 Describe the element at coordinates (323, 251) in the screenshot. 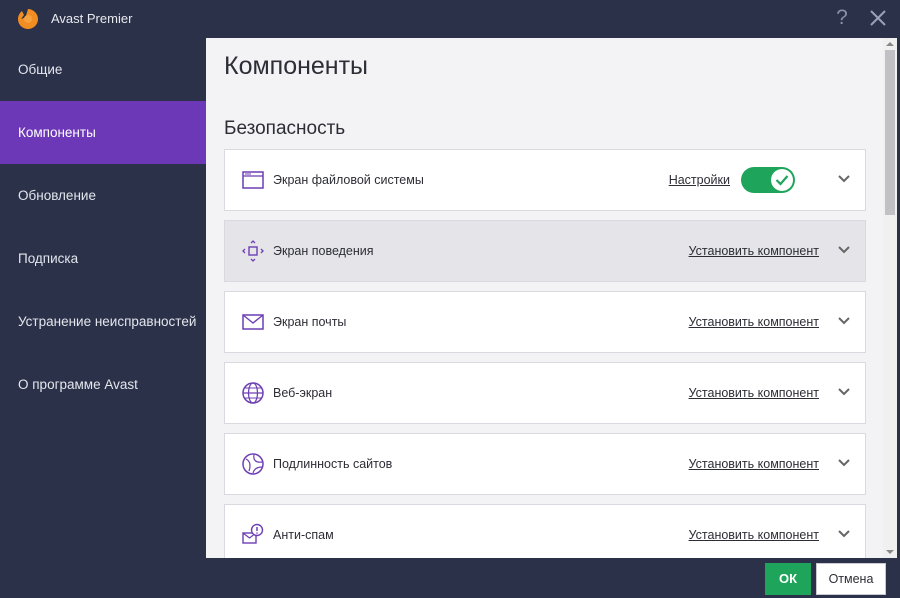

I see `component-name: Экран поведения` at that location.